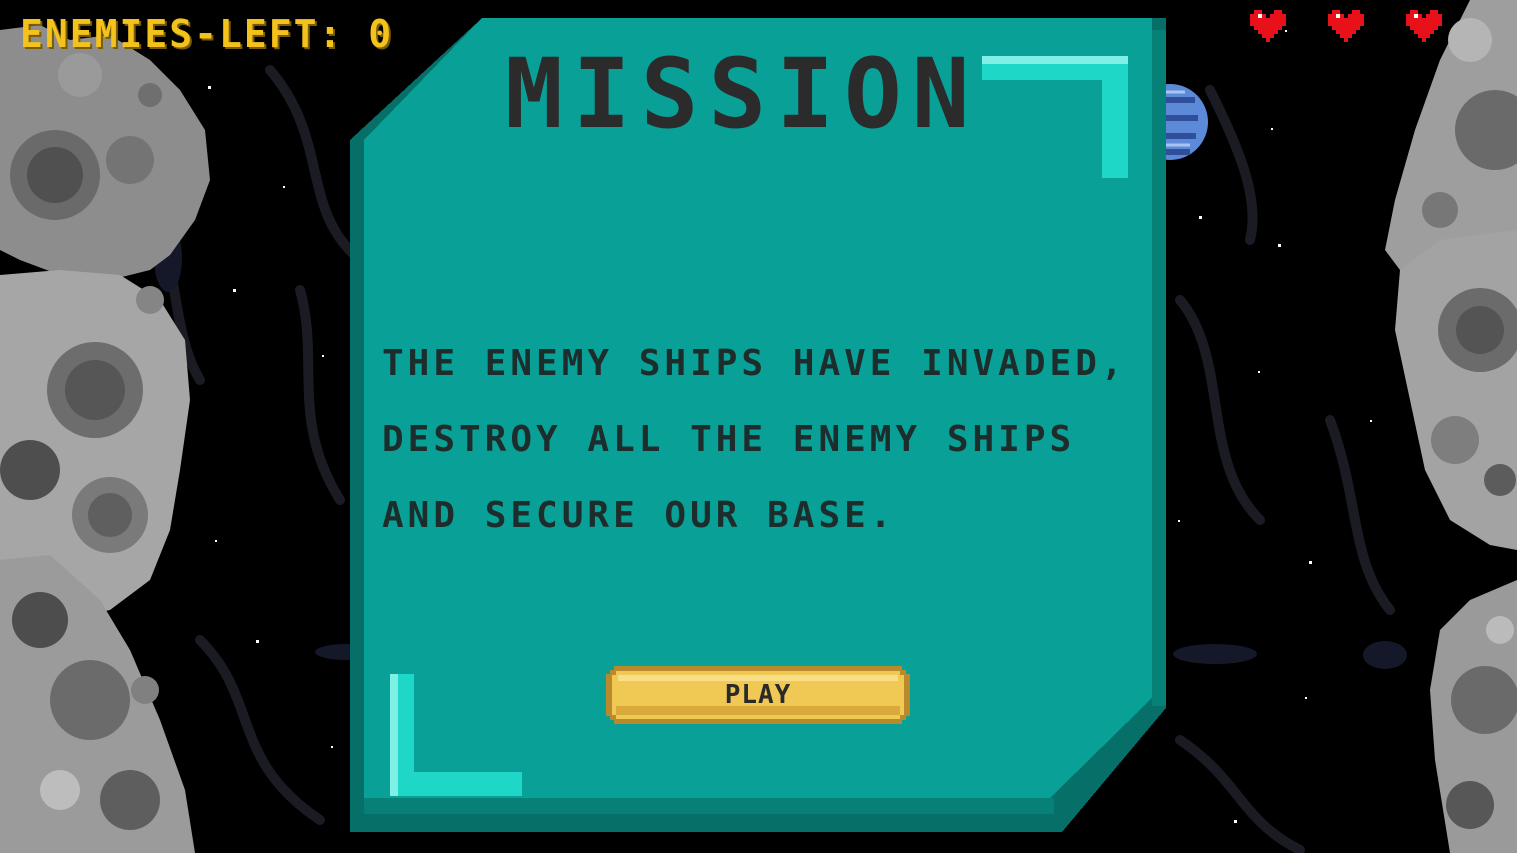 The image size is (1517, 853). What do you see at coordinates (729, 439) in the screenshot?
I see `mission-line: DESTROY ALL THE ENEMY SHIPS` at bounding box center [729, 439].